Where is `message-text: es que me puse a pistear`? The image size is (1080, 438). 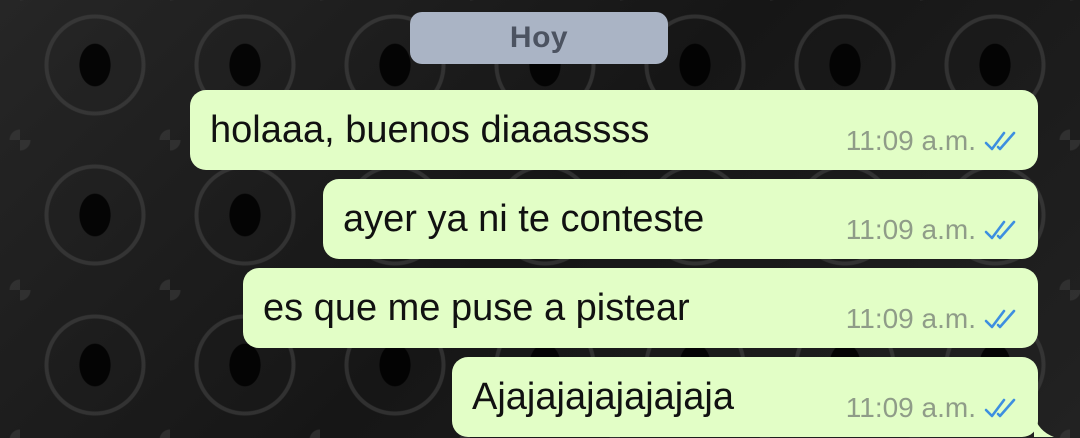
message-text: es que me puse a pistear is located at coordinates (476, 307).